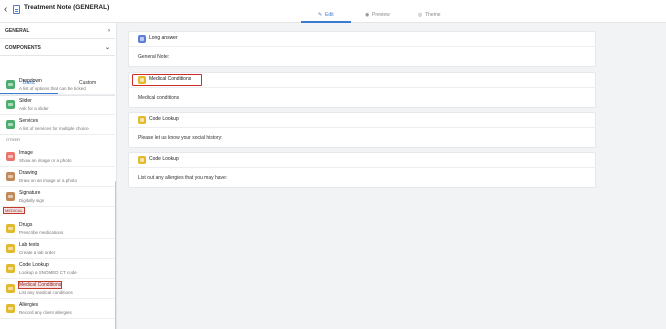 Image resolution: width=666 pixels, height=329 pixels. Describe the element at coordinates (17, 31) in the screenshot. I see `section-general-label: GENERAL` at that location.